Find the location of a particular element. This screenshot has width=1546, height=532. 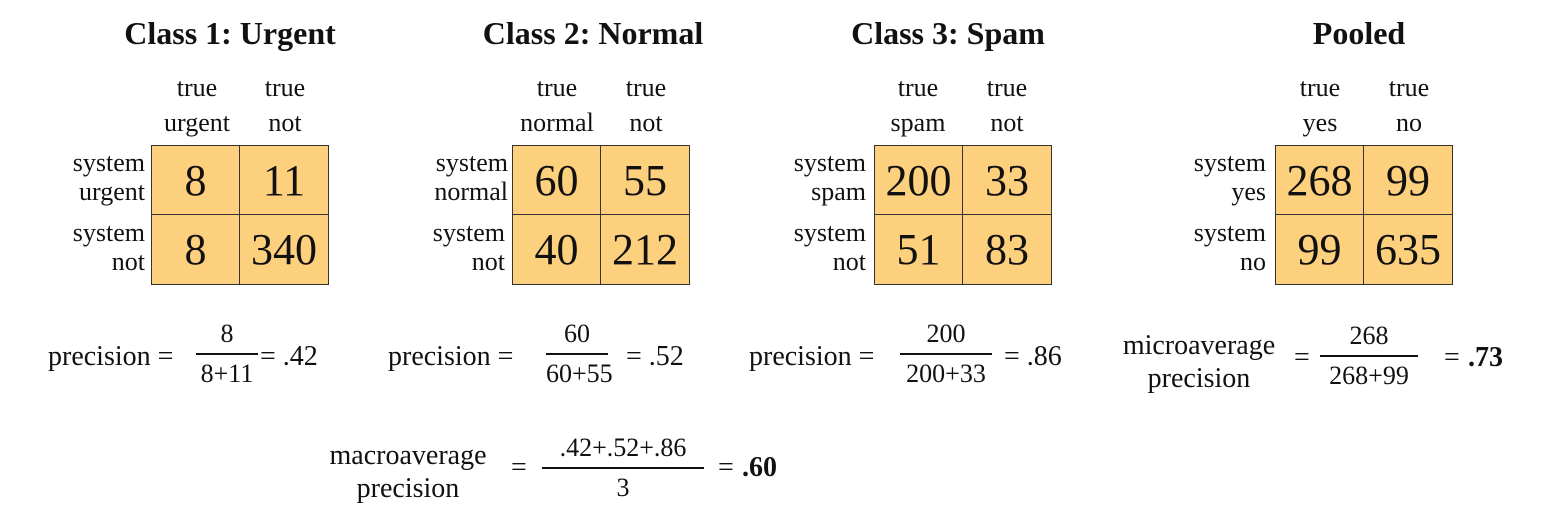

confusion-matrix-pooled: 268 99 99 635 is located at coordinates (1364, 215).